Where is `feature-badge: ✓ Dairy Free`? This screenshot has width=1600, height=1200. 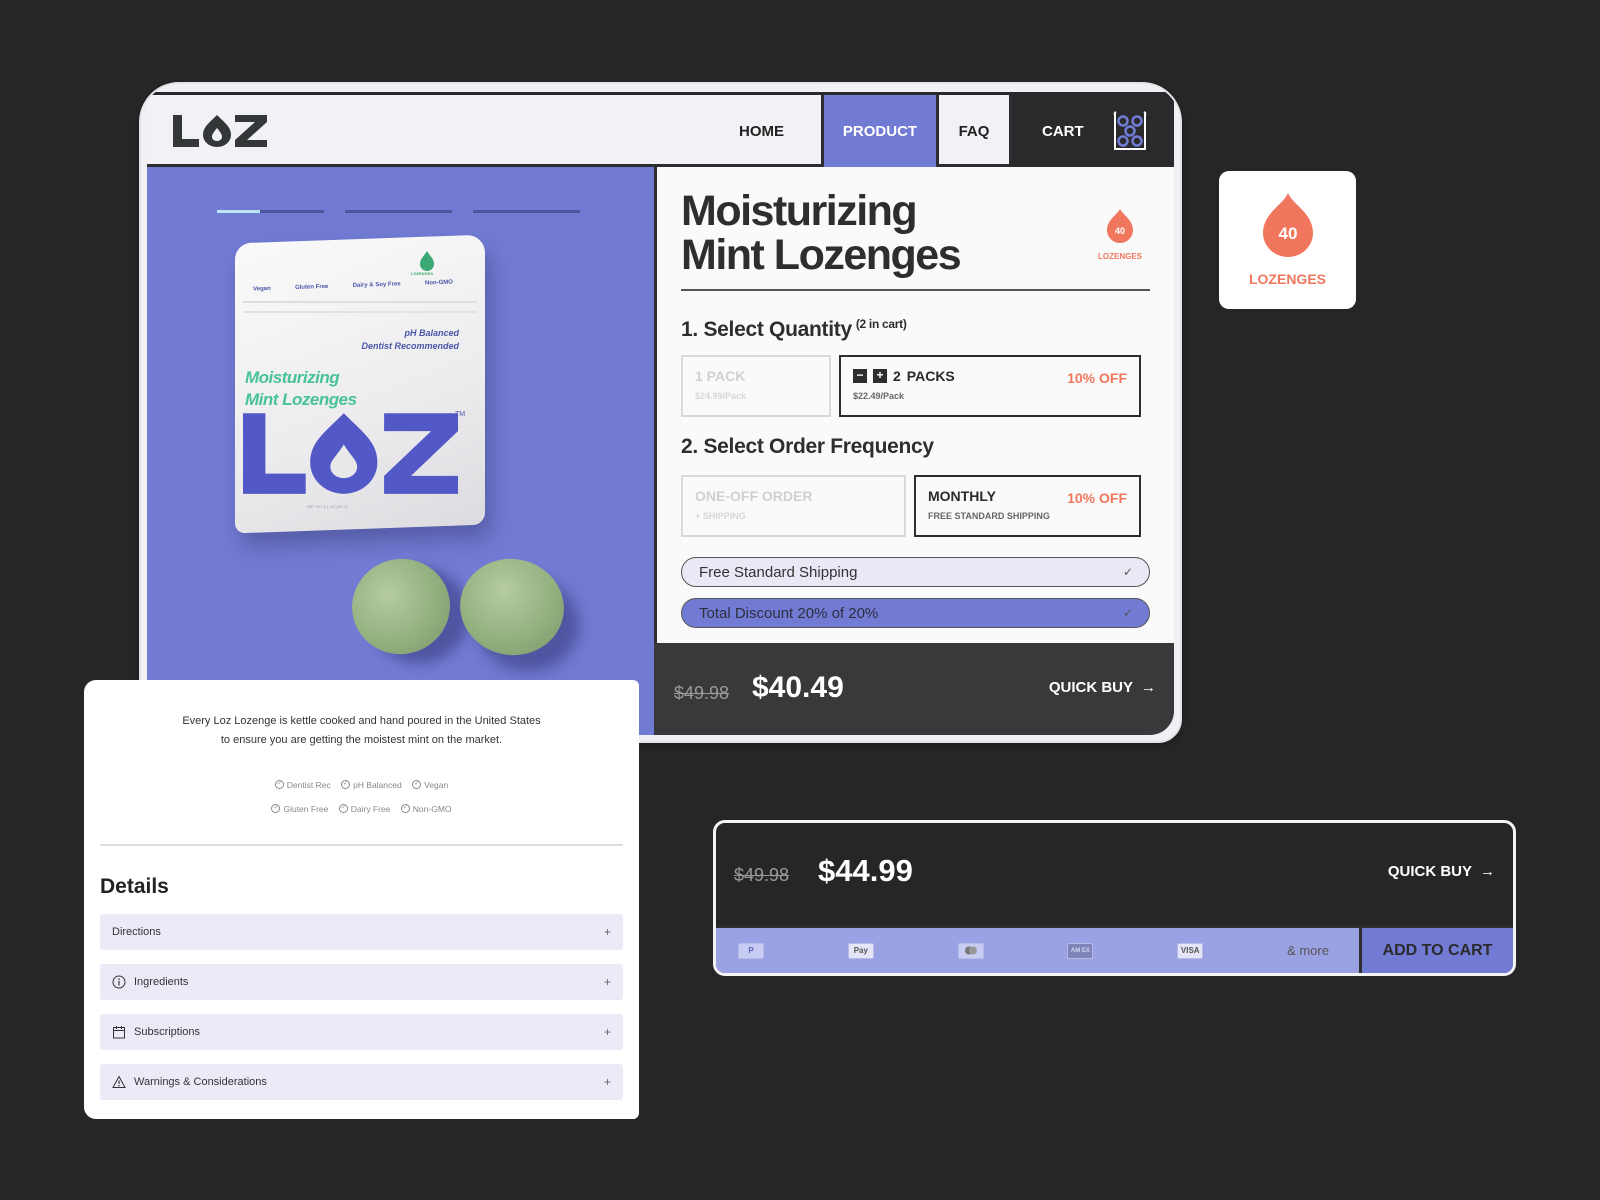
feature-badge: ✓ Dairy Free is located at coordinates (364, 808).